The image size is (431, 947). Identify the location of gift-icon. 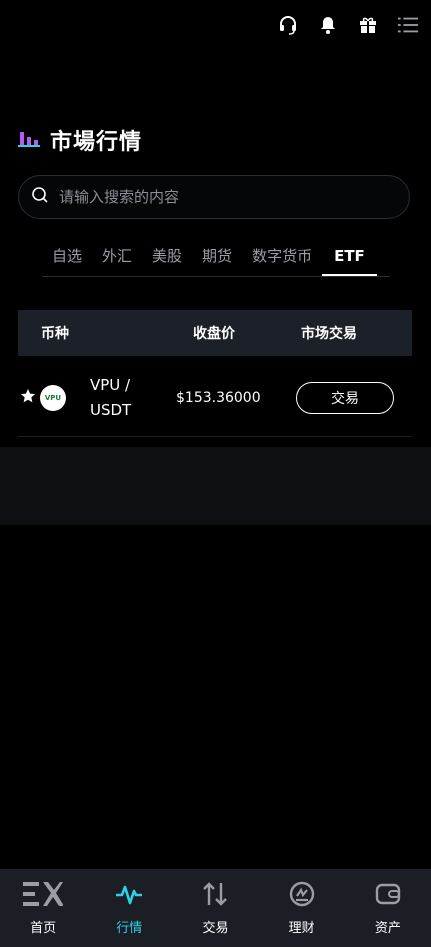
(368, 25).